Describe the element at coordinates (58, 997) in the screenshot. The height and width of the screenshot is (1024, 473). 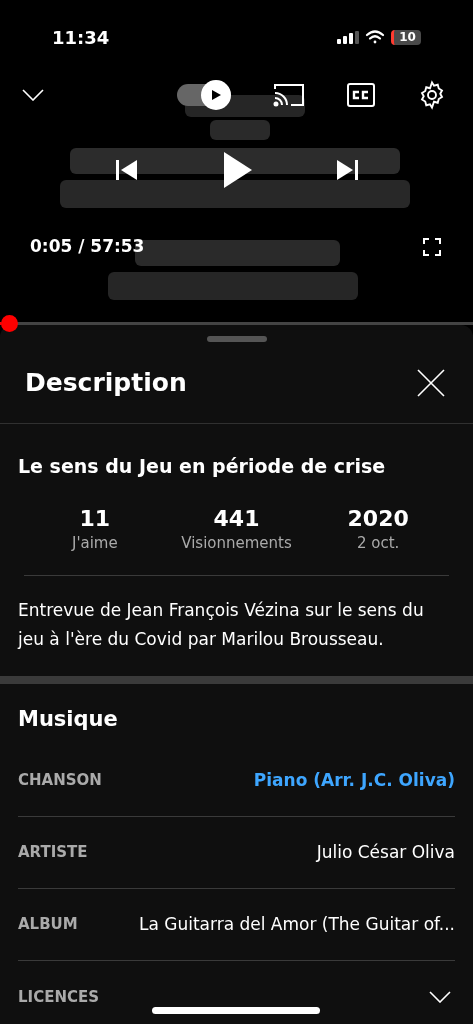
I see `row-label: LICENCES` at that location.